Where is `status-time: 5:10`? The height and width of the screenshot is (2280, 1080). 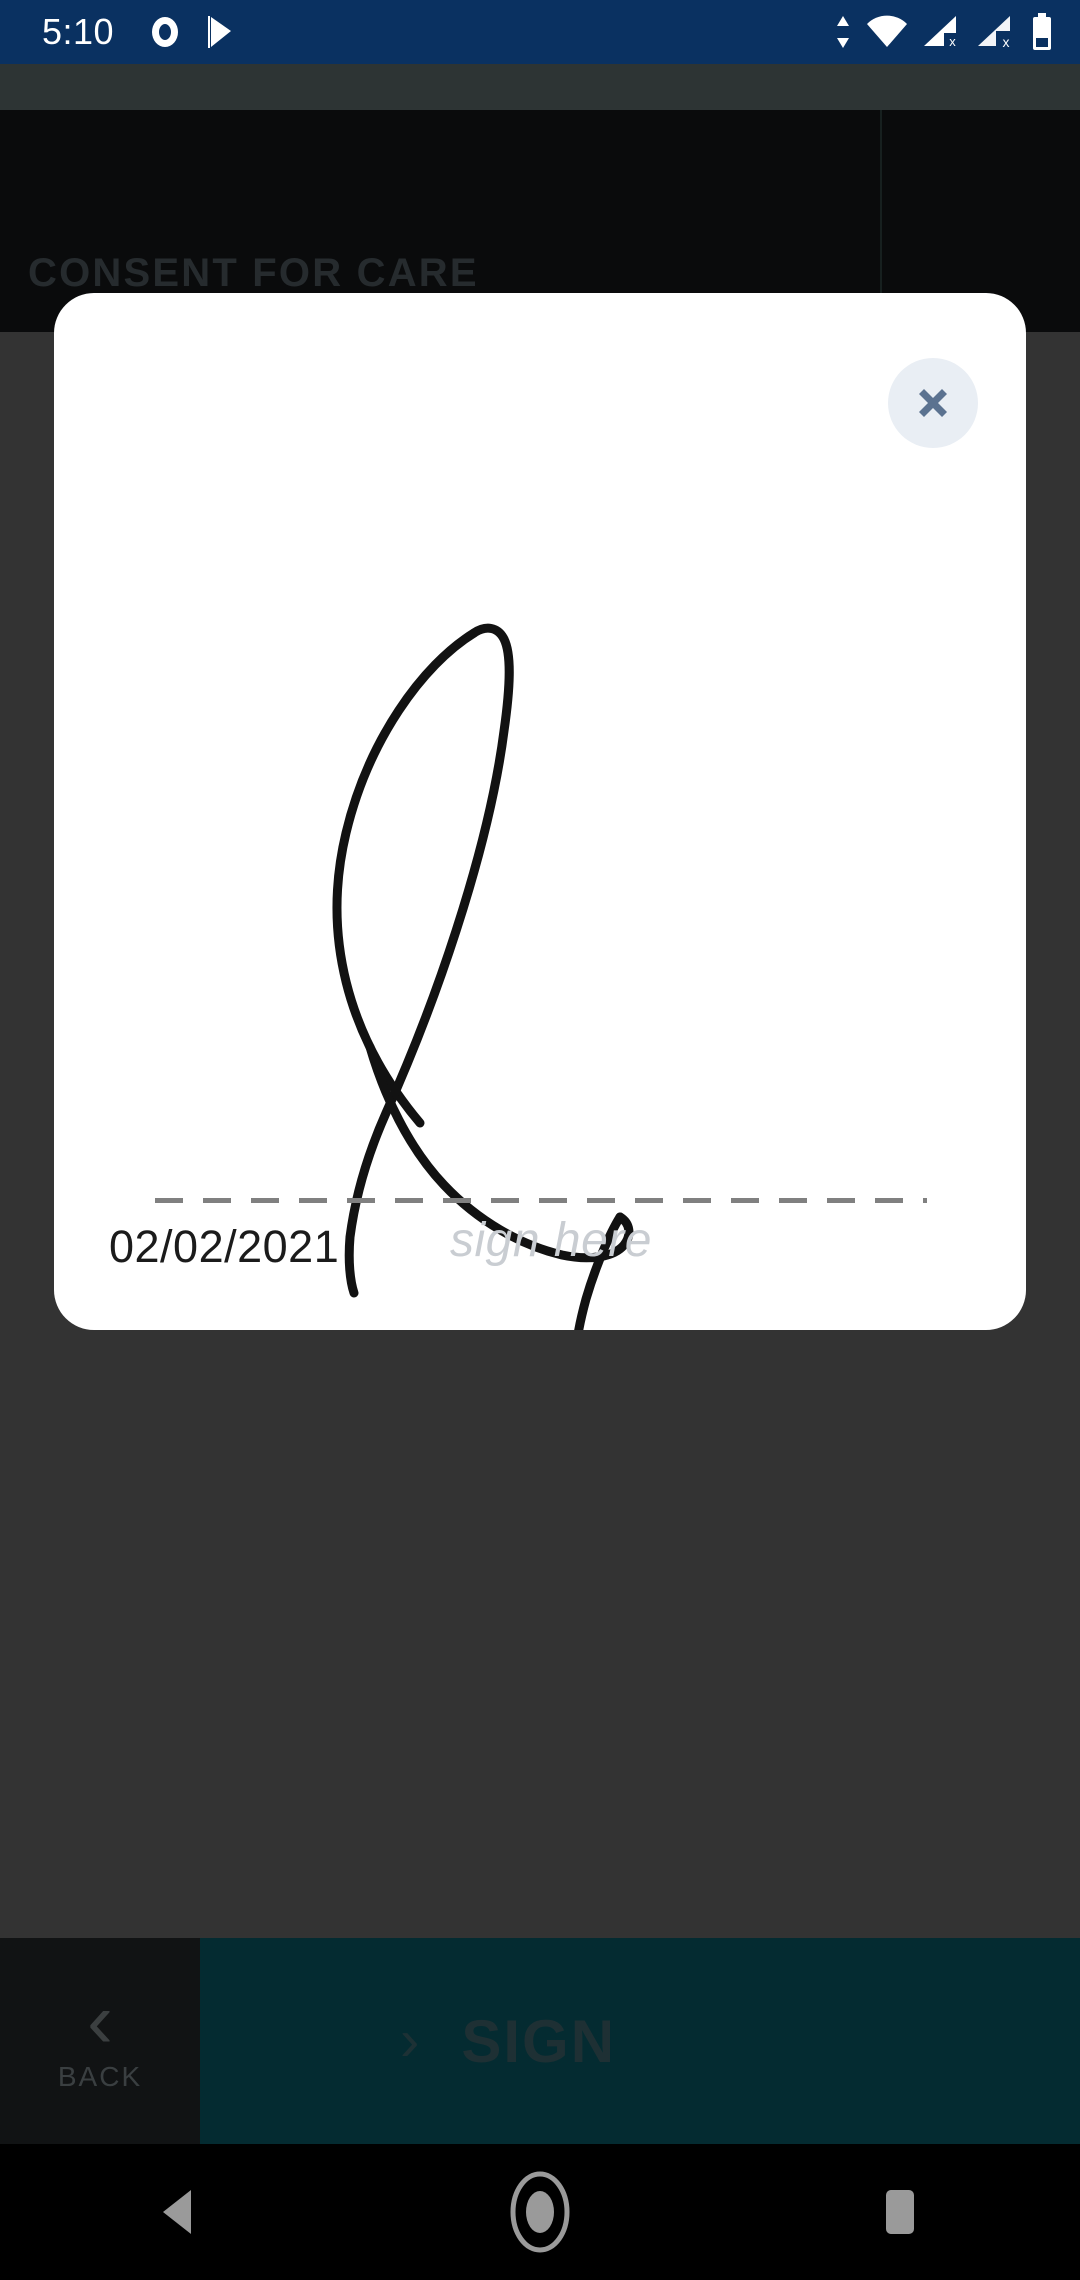 status-time: 5:10 is located at coordinates (78, 31).